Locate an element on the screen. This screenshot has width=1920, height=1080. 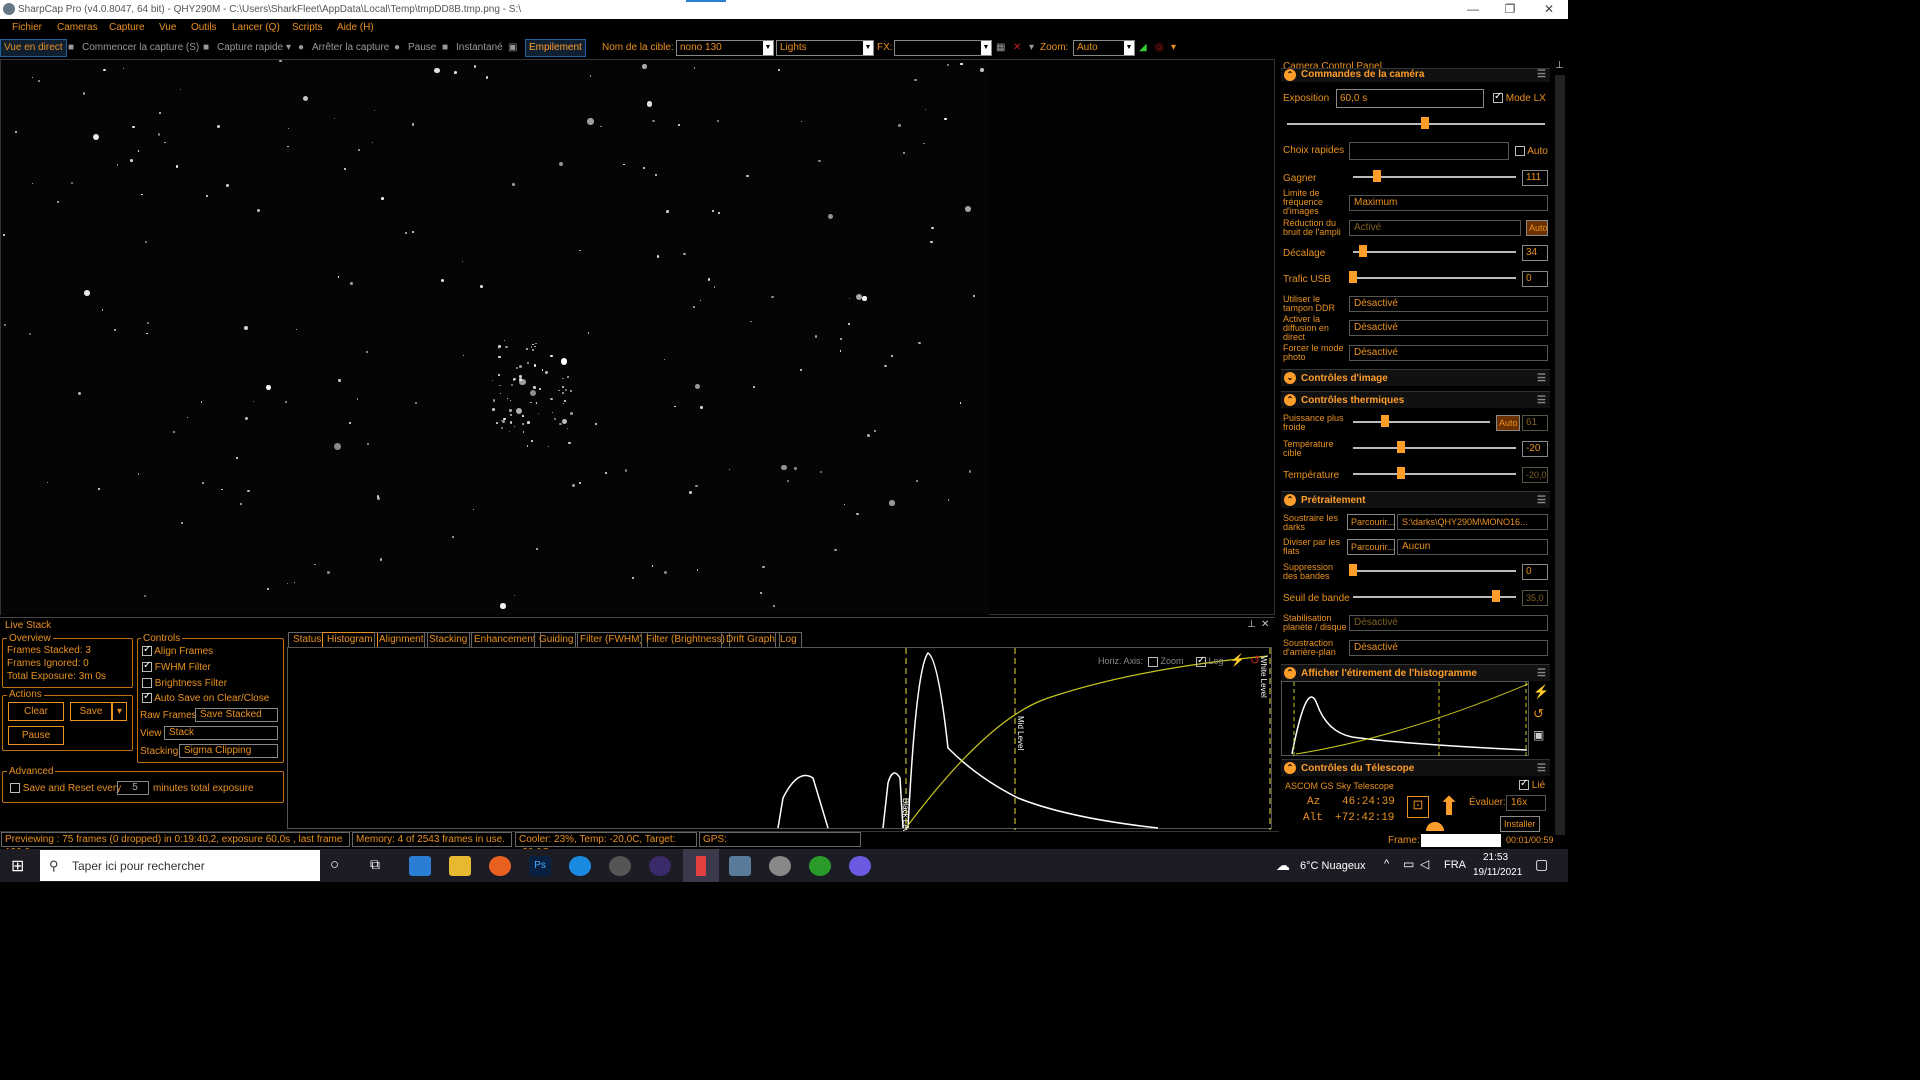
rate-dropdown: 16x is located at coordinates (1526, 803).